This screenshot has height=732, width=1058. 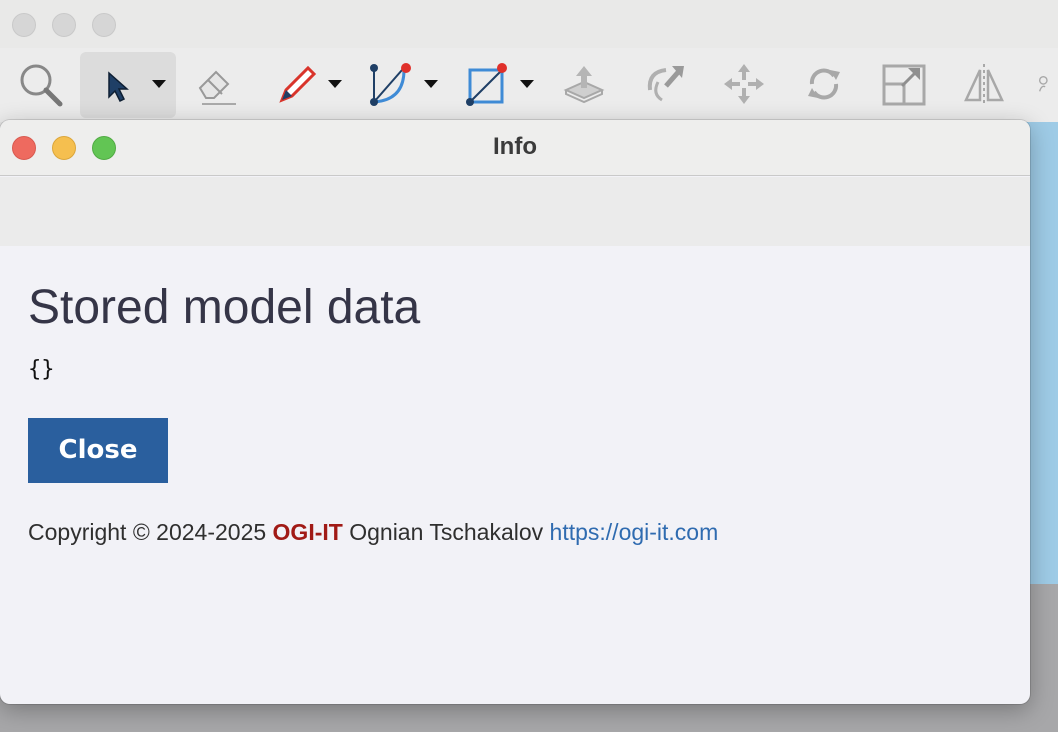 What do you see at coordinates (584, 84) in the screenshot?
I see `extrude-icon` at bounding box center [584, 84].